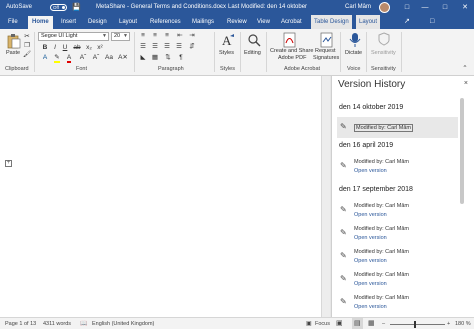 The image size is (474, 329). What do you see at coordinates (463, 323) in the screenshot?
I see `zoom-level: 180 %` at bounding box center [463, 323].